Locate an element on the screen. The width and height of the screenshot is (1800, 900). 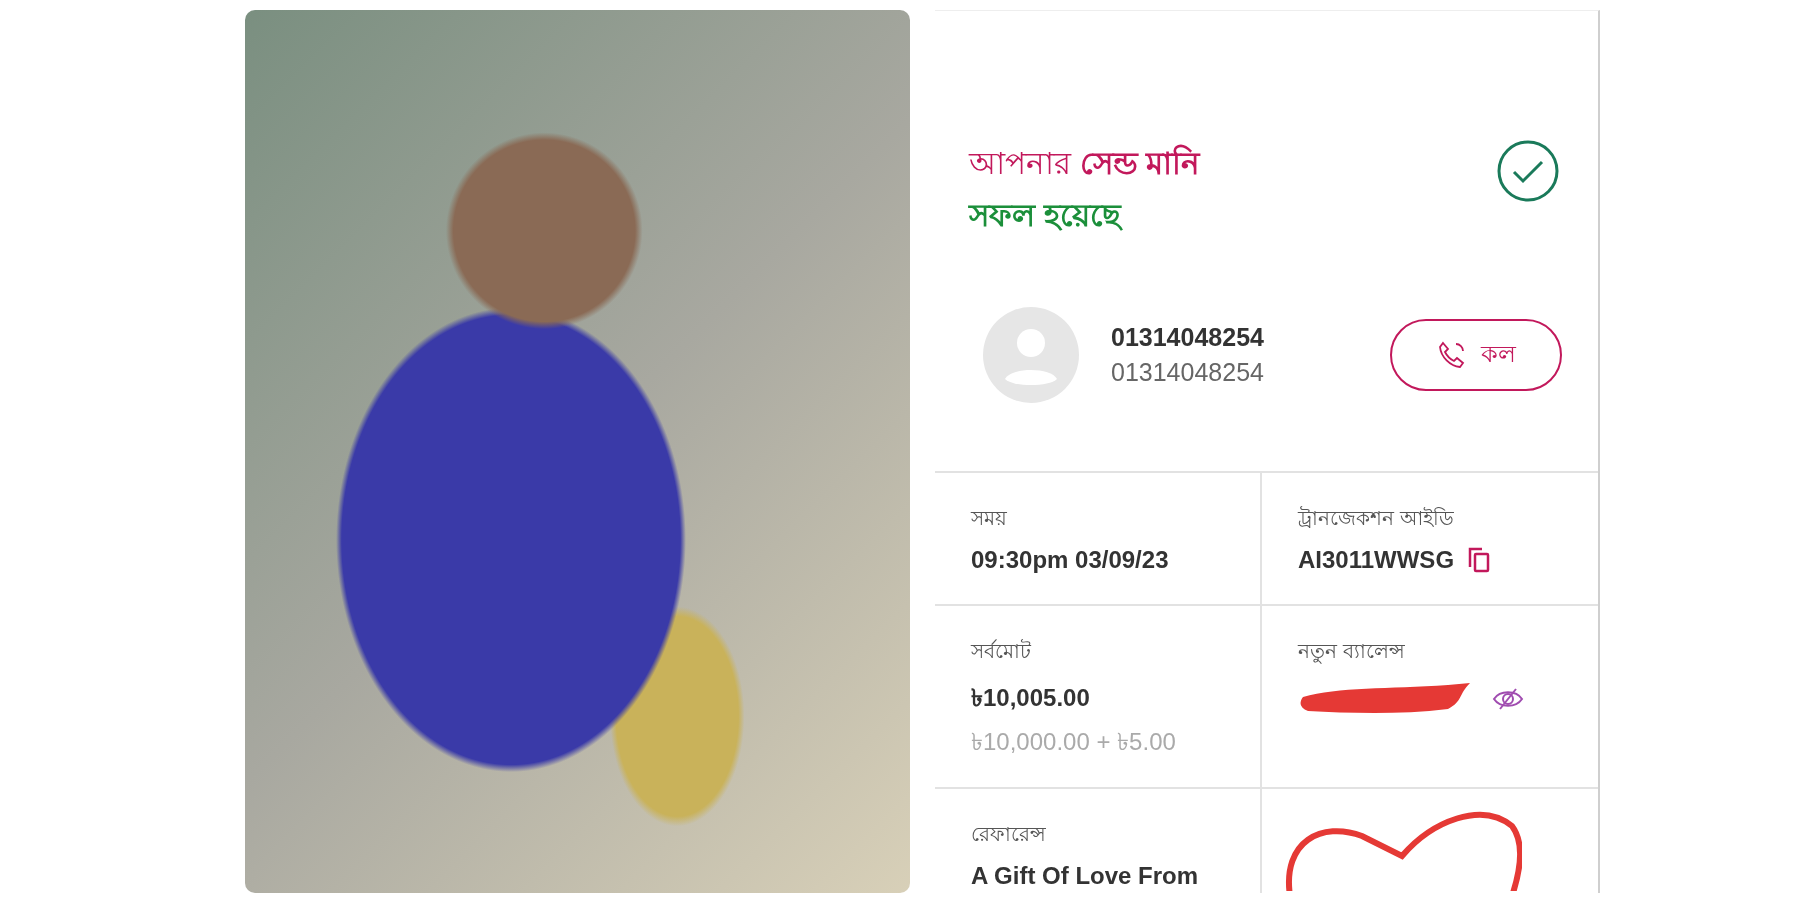
eye-off-icon is located at coordinates (1508, 699).